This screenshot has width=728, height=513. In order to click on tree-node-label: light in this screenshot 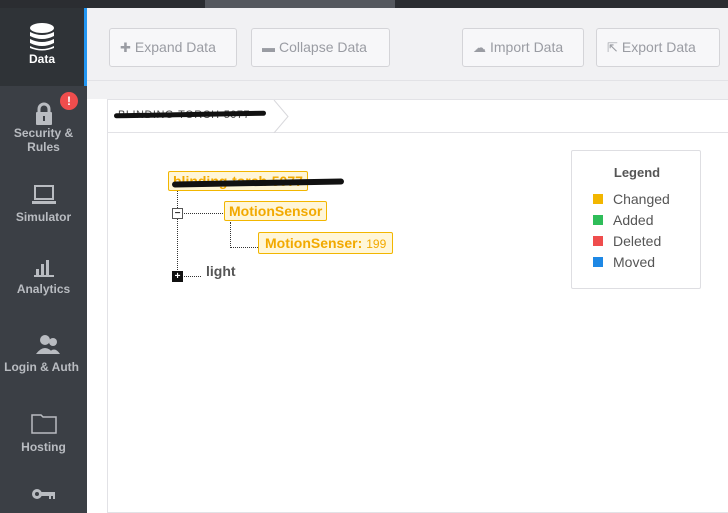, I will do `click(221, 271)`.